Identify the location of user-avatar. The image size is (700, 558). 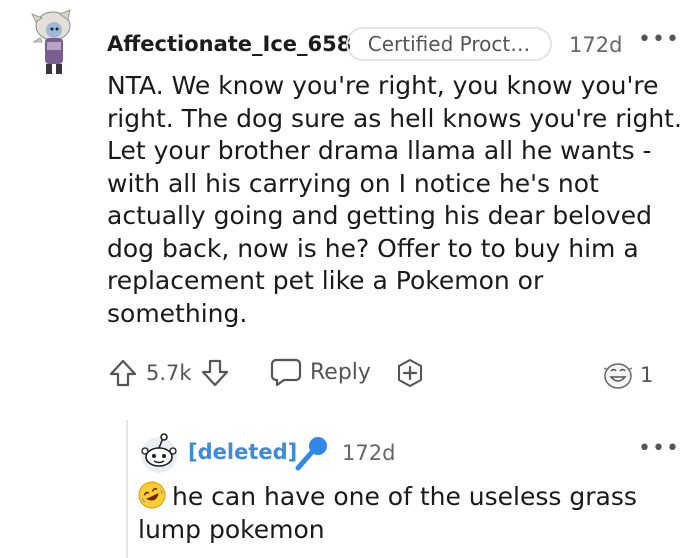
(55, 43).